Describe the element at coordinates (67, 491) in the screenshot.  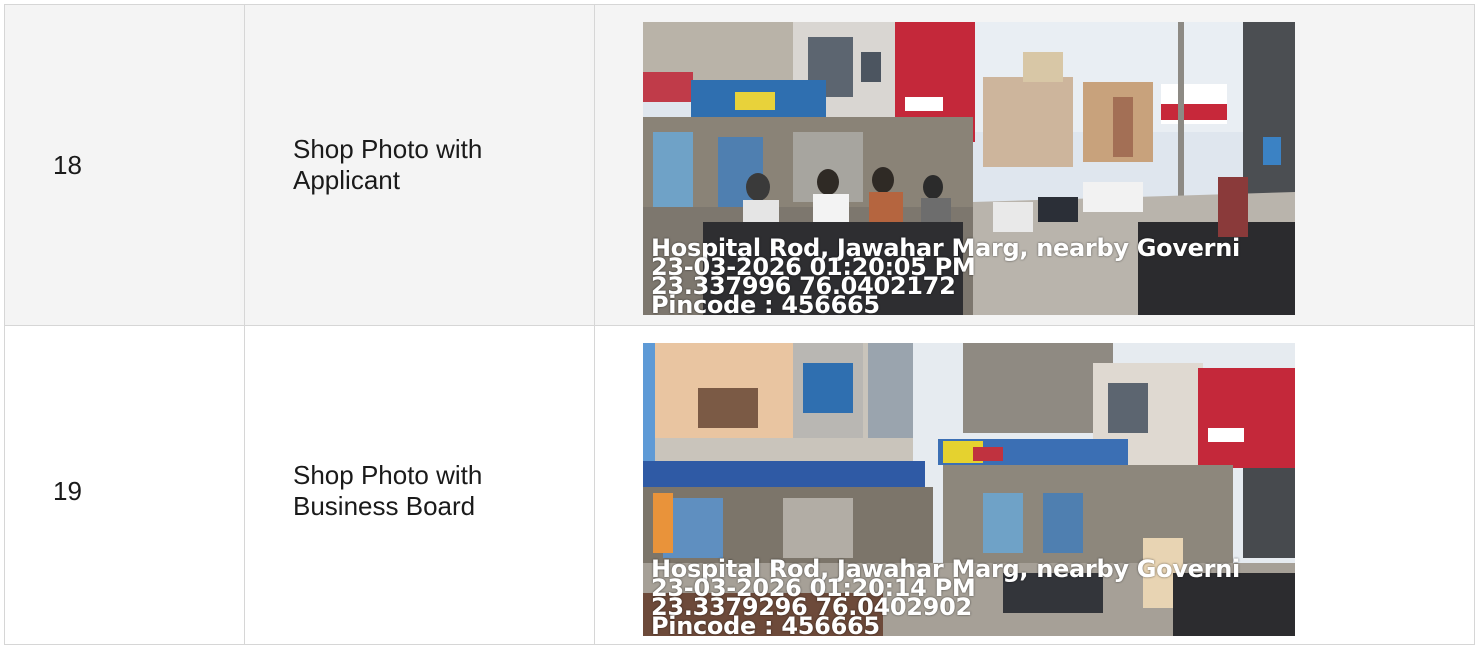
I see `row-number: 19` at that location.